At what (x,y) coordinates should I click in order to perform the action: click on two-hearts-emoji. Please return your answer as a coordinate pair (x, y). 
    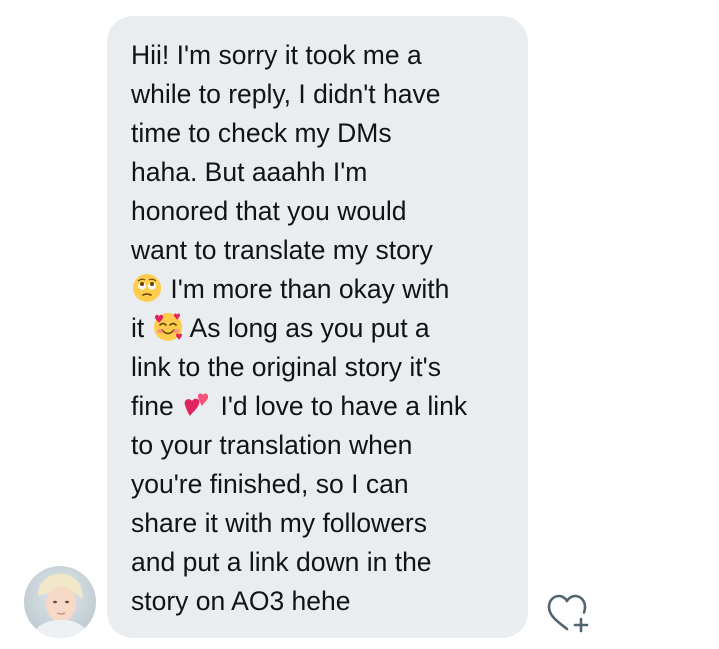
    Looking at the image, I should click on (197, 405).